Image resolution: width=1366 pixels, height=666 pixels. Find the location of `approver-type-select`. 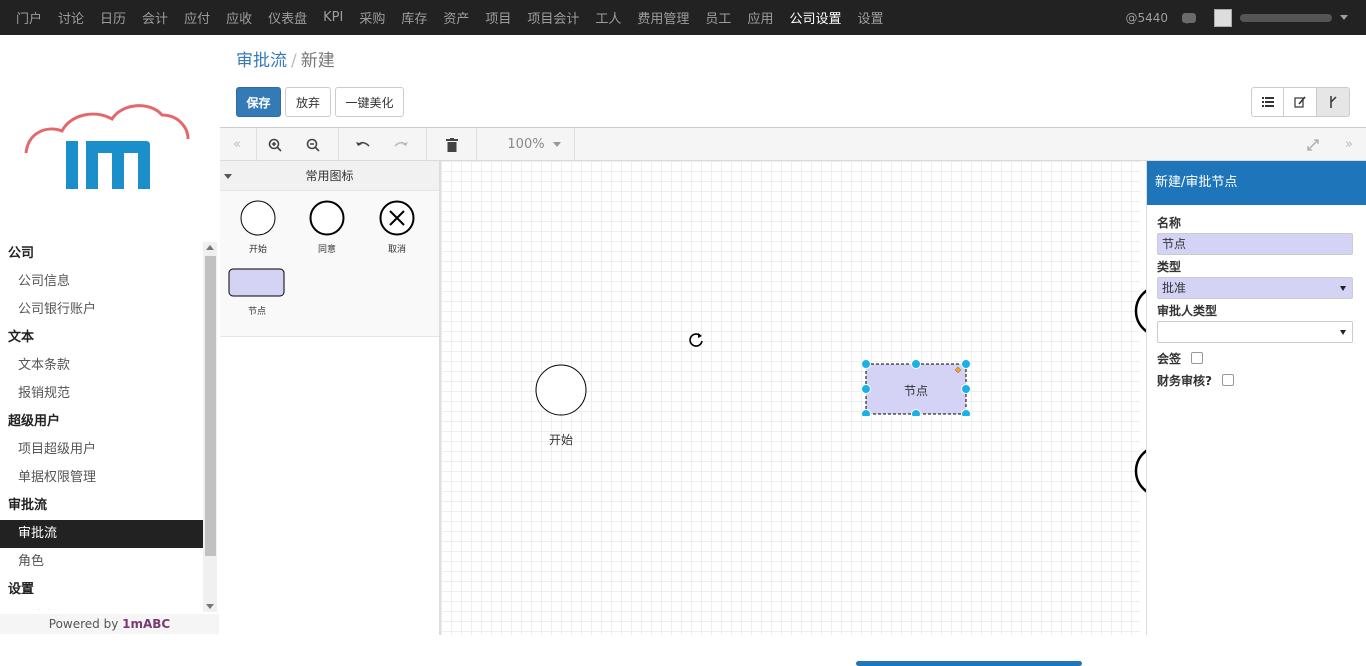

approver-type-select is located at coordinates (1255, 332).